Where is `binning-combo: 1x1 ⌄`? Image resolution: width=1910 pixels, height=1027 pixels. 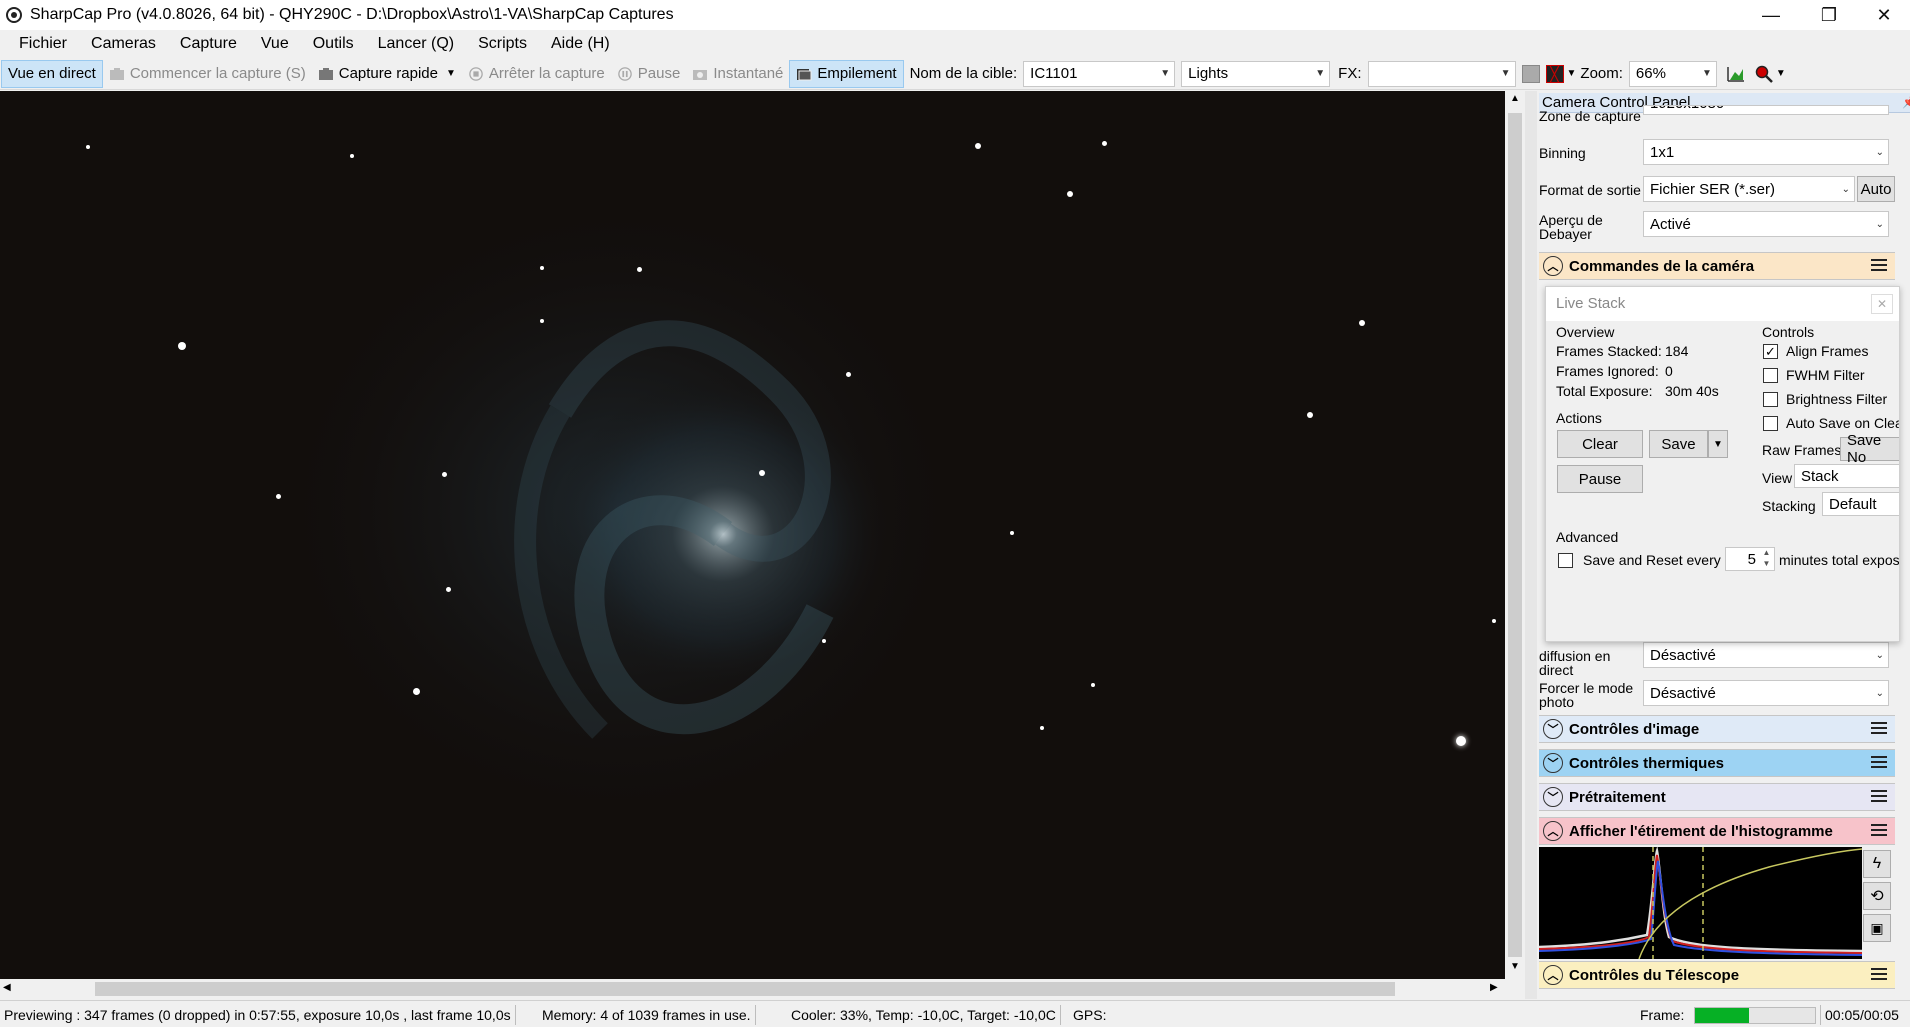
binning-combo: 1x1 ⌄ is located at coordinates (1766, 152).